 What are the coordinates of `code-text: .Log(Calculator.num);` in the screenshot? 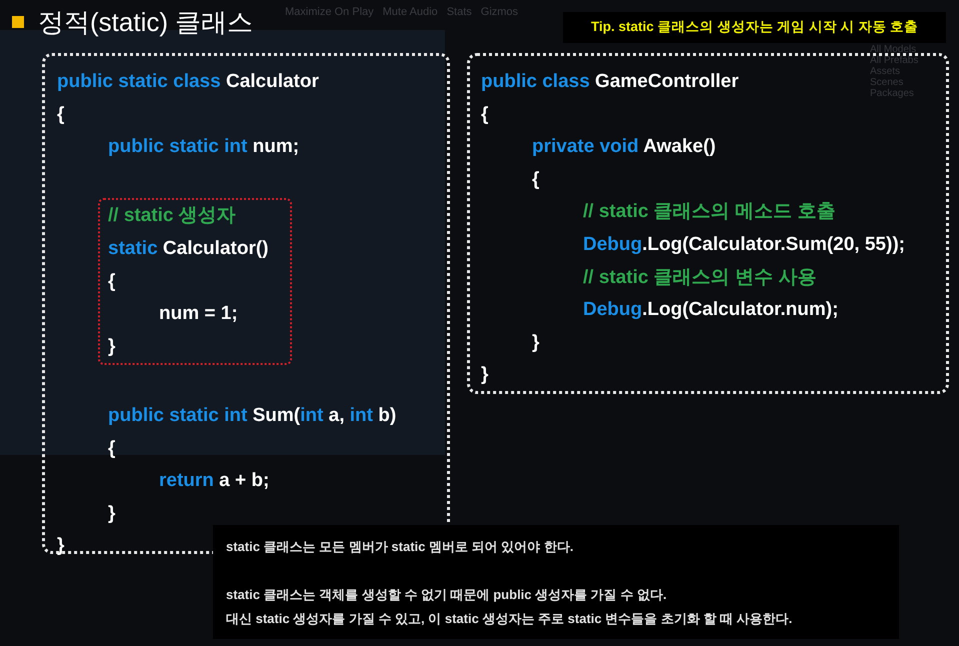 It's located at (740, 310).